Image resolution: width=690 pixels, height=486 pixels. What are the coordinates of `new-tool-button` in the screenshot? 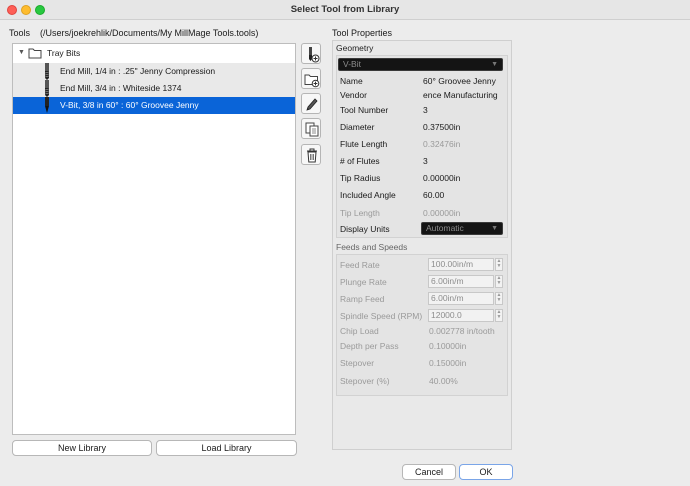 It's located at (311, 53).